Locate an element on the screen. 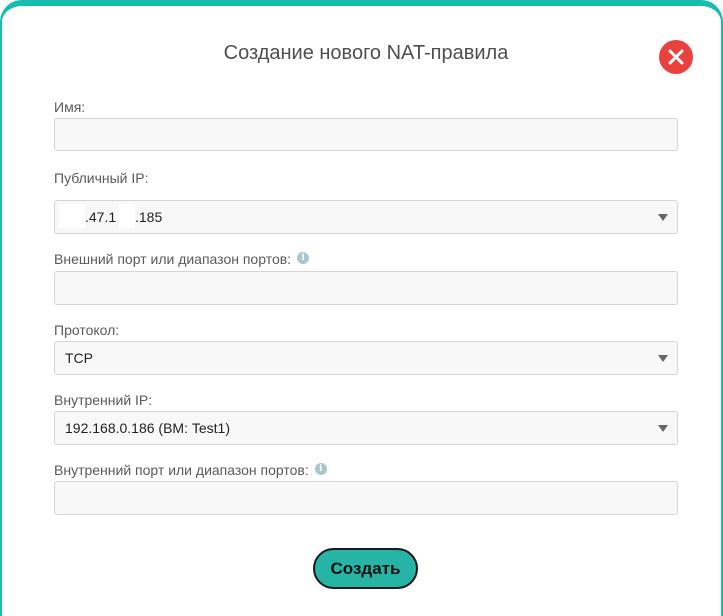 This screenshot has width=723, height=616. internal-port-label: Внутренний порт или диапазон портов: i is located at coordinates (190, 470).